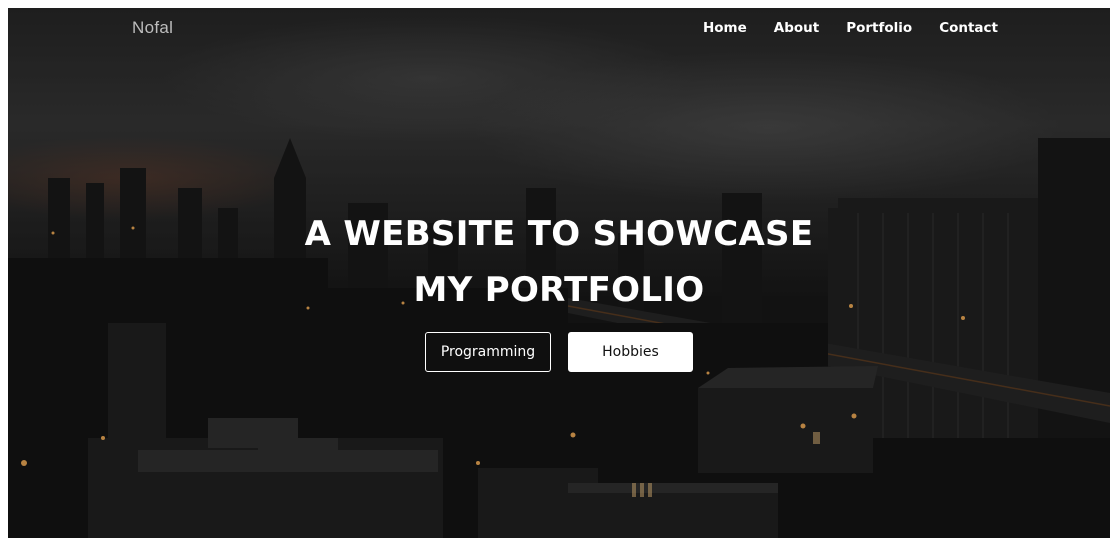 The width and height of the screenshot is (1110, 538). What do you see at coordinates (630, 352) in the screenshot?
I see `hobbies-button: Hobbies` at bounding box center [630, 352].